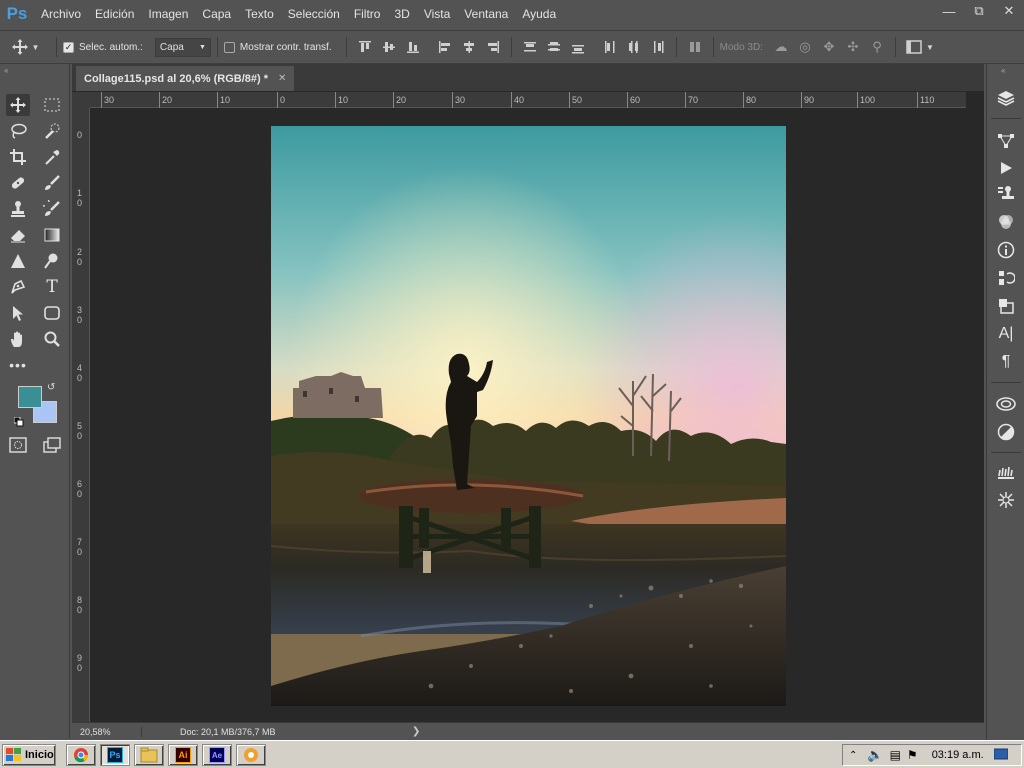 This screenshot has width=1024, height=768. I want to click on close-tab-icon: ✕, so click(282, 78).